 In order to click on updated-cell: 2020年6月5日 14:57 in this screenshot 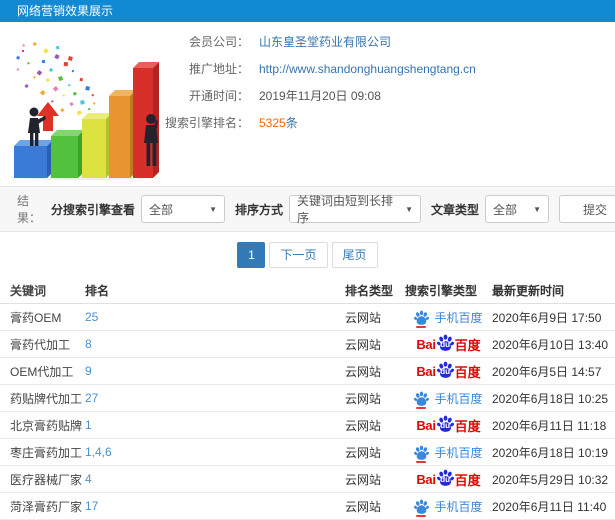, I will do `click(547, 371)`.